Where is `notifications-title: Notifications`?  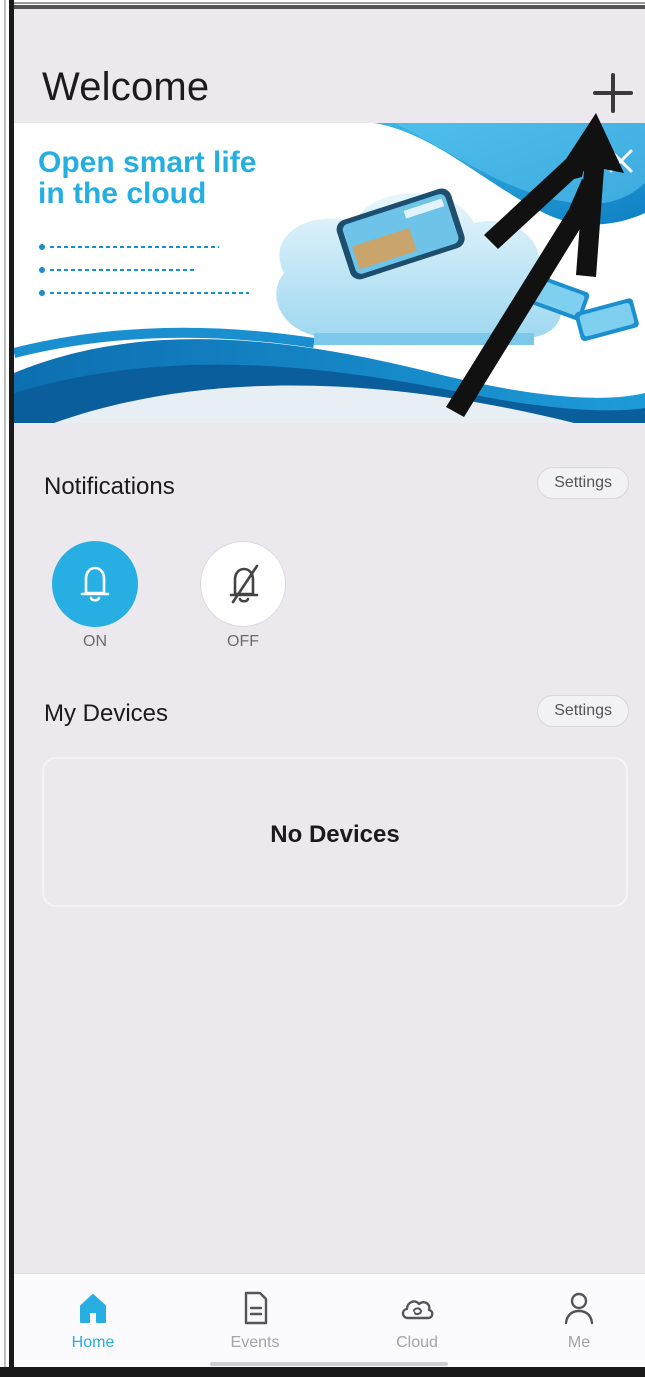
notifications-title: Notifications is located at coordinates (109, 486).